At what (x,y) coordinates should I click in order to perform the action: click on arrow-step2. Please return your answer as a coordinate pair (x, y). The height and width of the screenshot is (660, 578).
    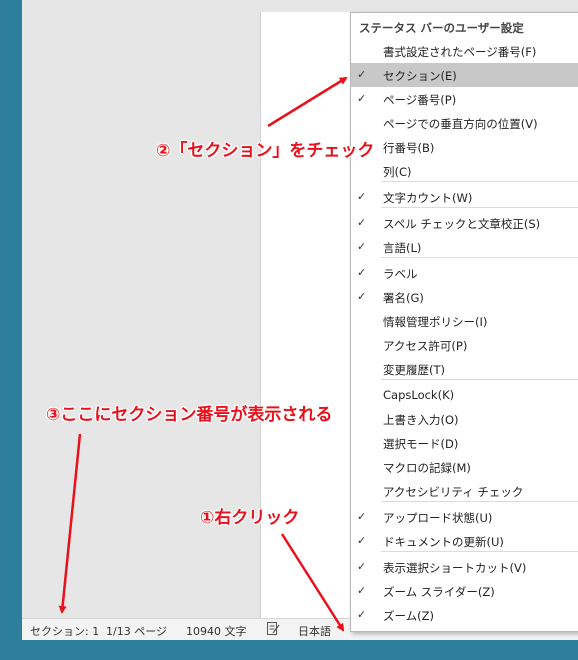
    Looking at the image, I should click on (307, 102).